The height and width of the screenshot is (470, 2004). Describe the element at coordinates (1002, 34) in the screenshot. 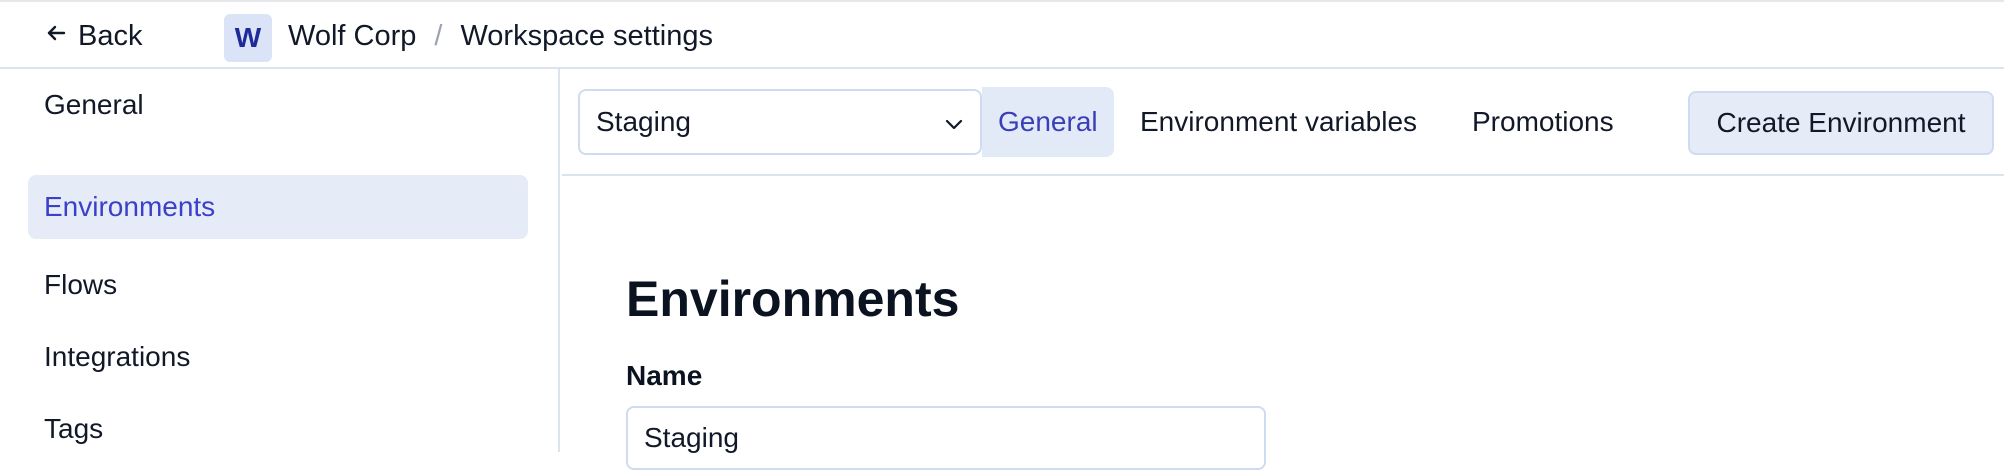

I see `top-bar: Back W Wolf Corp / Workspace settings` at that location.